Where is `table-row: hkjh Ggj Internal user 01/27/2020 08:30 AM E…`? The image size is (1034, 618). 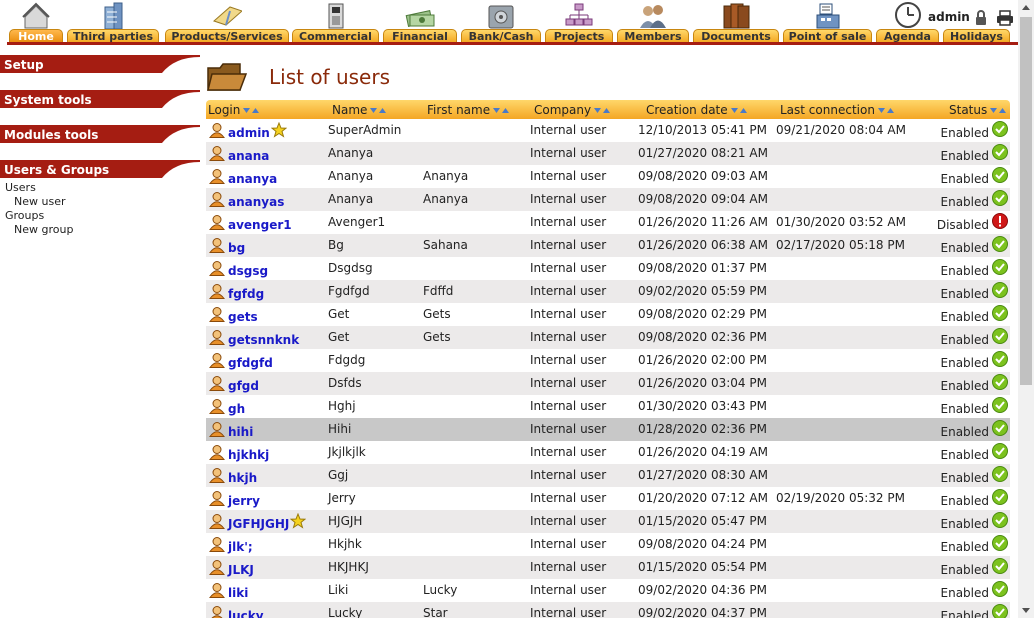
table-row: hkjh Ggj Internal user 01/27/2020 08:30 AM E… is located at coordinates (608, 475).